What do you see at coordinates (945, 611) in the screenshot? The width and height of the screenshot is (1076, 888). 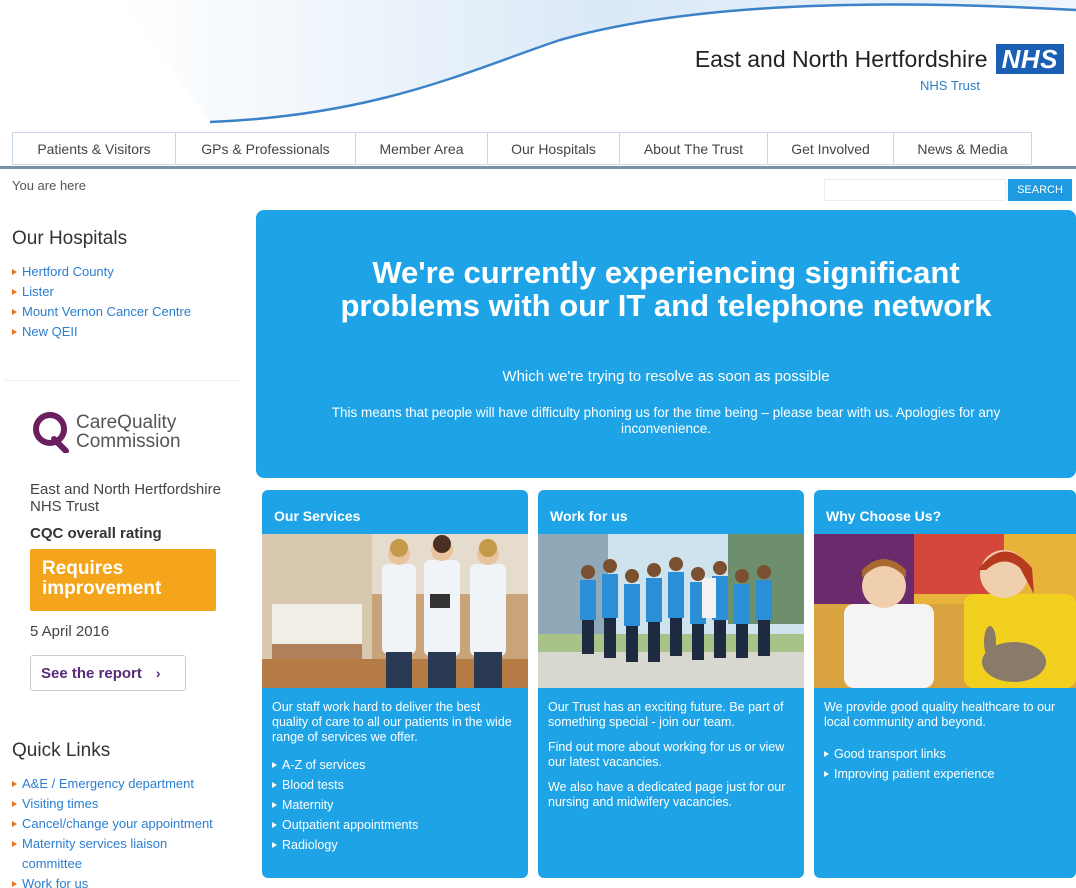 I see `child-with-rabbit-photo` at bounding box center [945, 611].